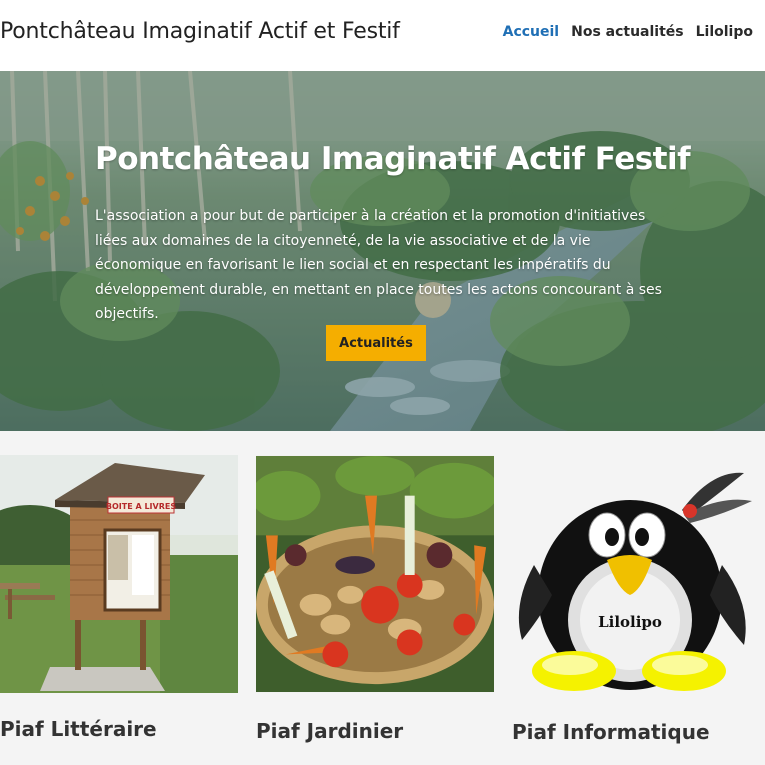 The image size is (765, 765). Describe the element at coordinates (376, 343) in the screenshot. I see `actualites-button: Actualités` at that location.